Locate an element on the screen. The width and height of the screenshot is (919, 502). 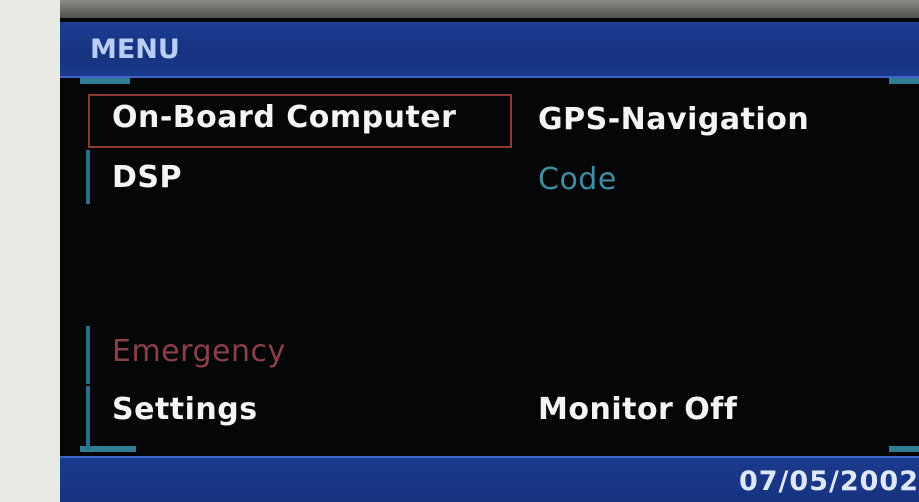
menu-item-gps-navigation: GPS-Navigation is located at coordinates (673, 119).